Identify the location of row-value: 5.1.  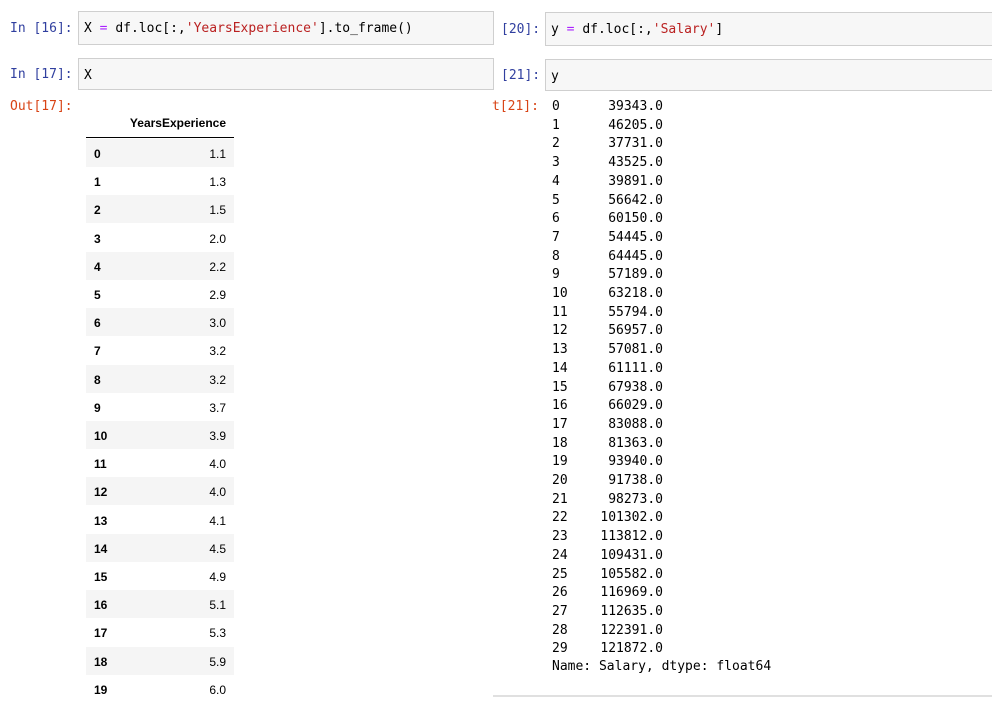
(217, 605).